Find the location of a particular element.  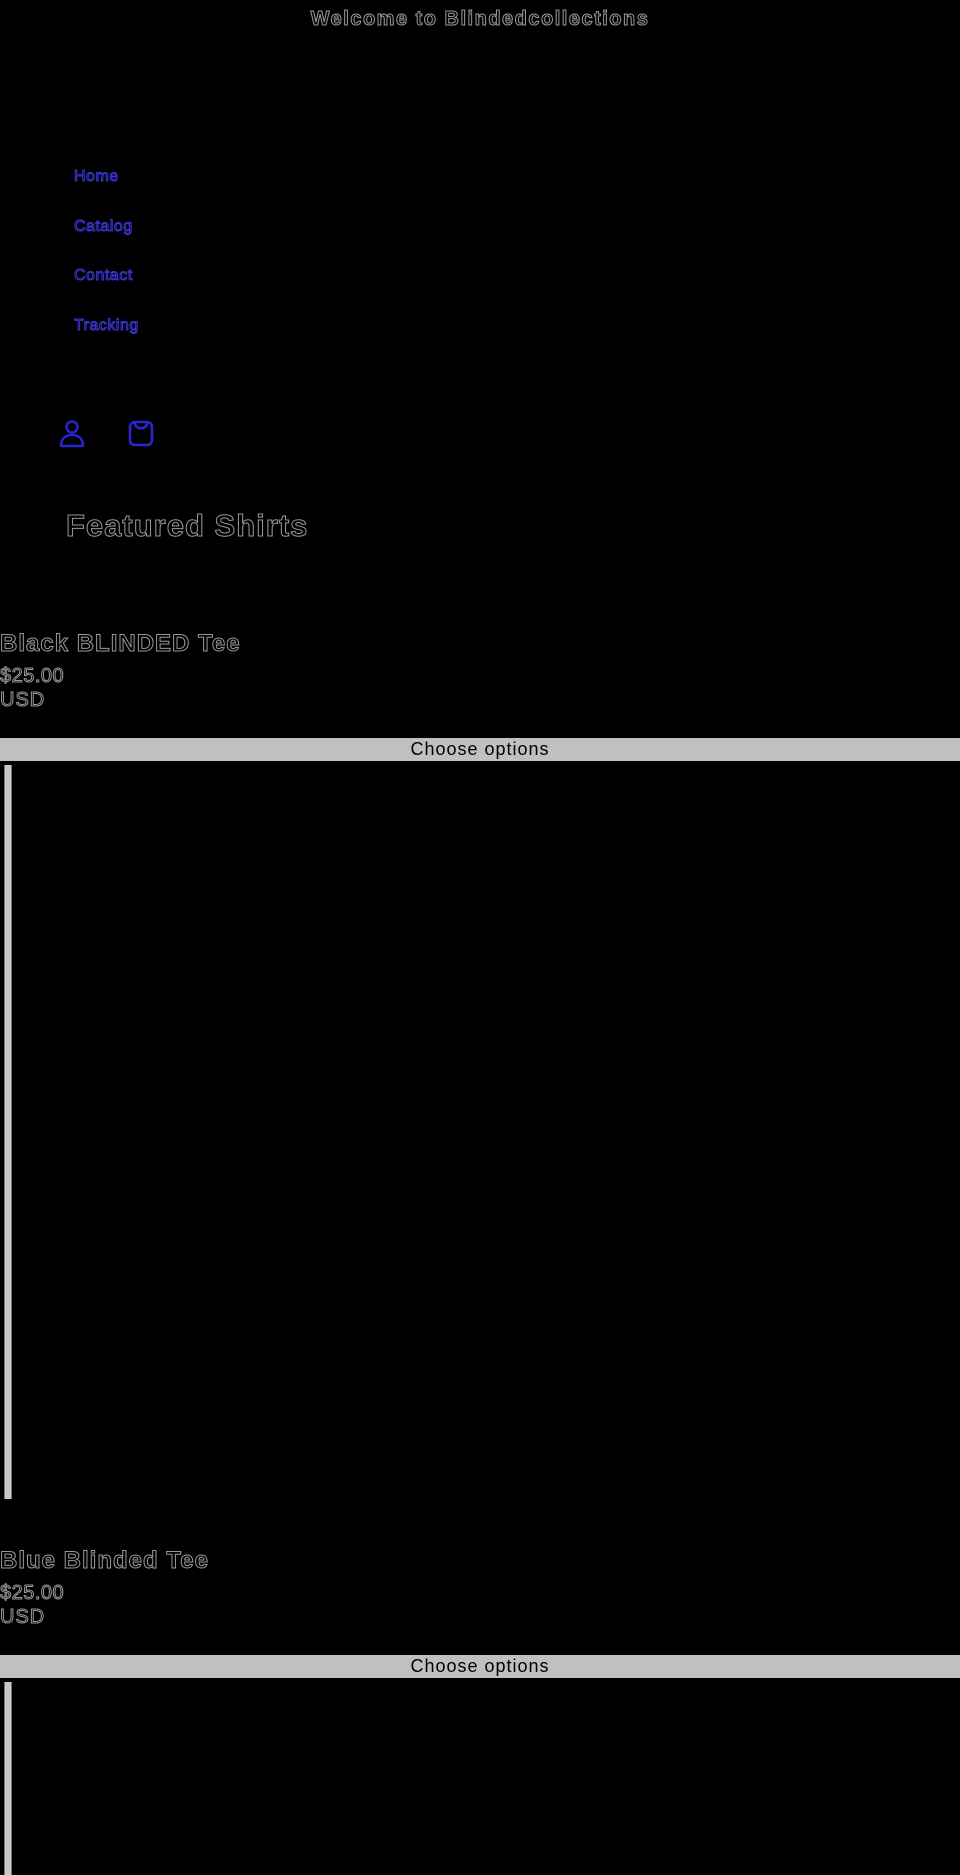

nav-item-home: Home is located at coordinates (106, 193).